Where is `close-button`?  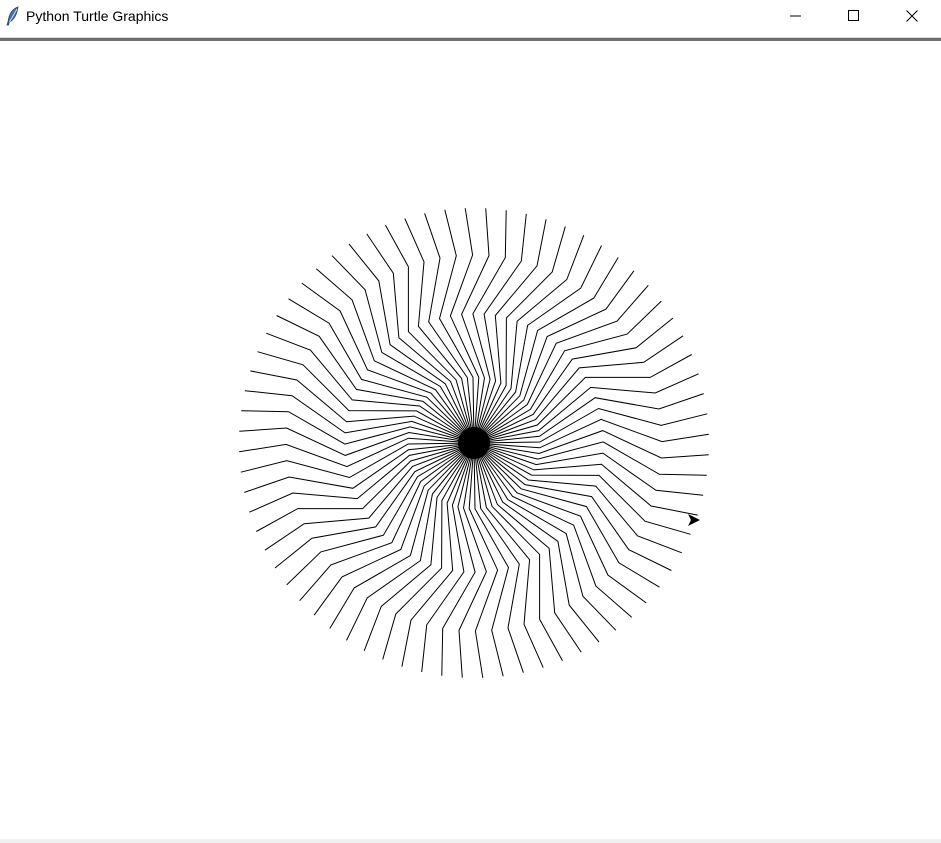 close-button is located at coordinates (912, 16).